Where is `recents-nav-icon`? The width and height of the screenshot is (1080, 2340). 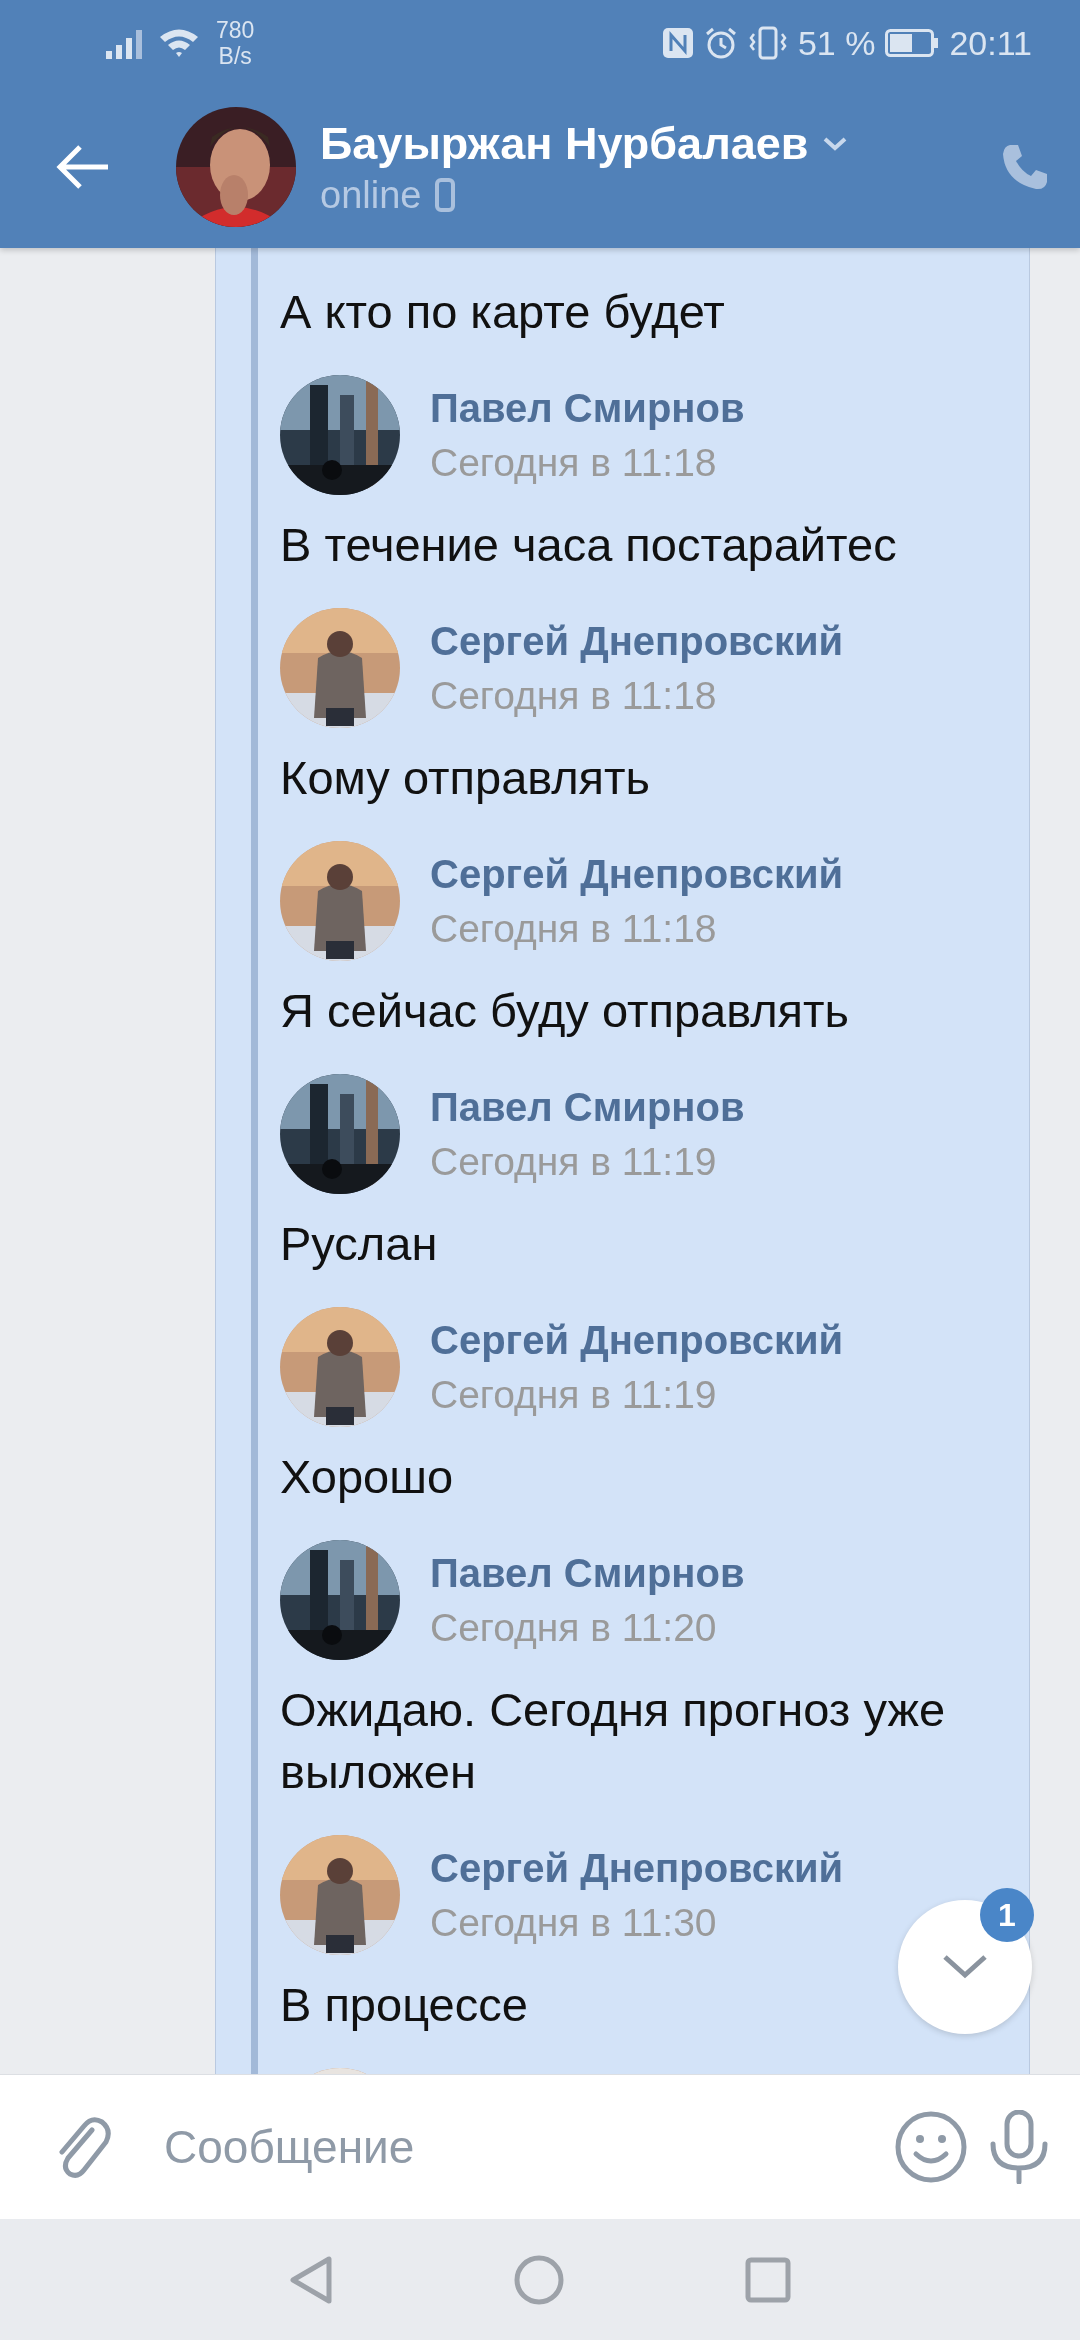
recents-nav-icon is located at coordinates (768, 2279).